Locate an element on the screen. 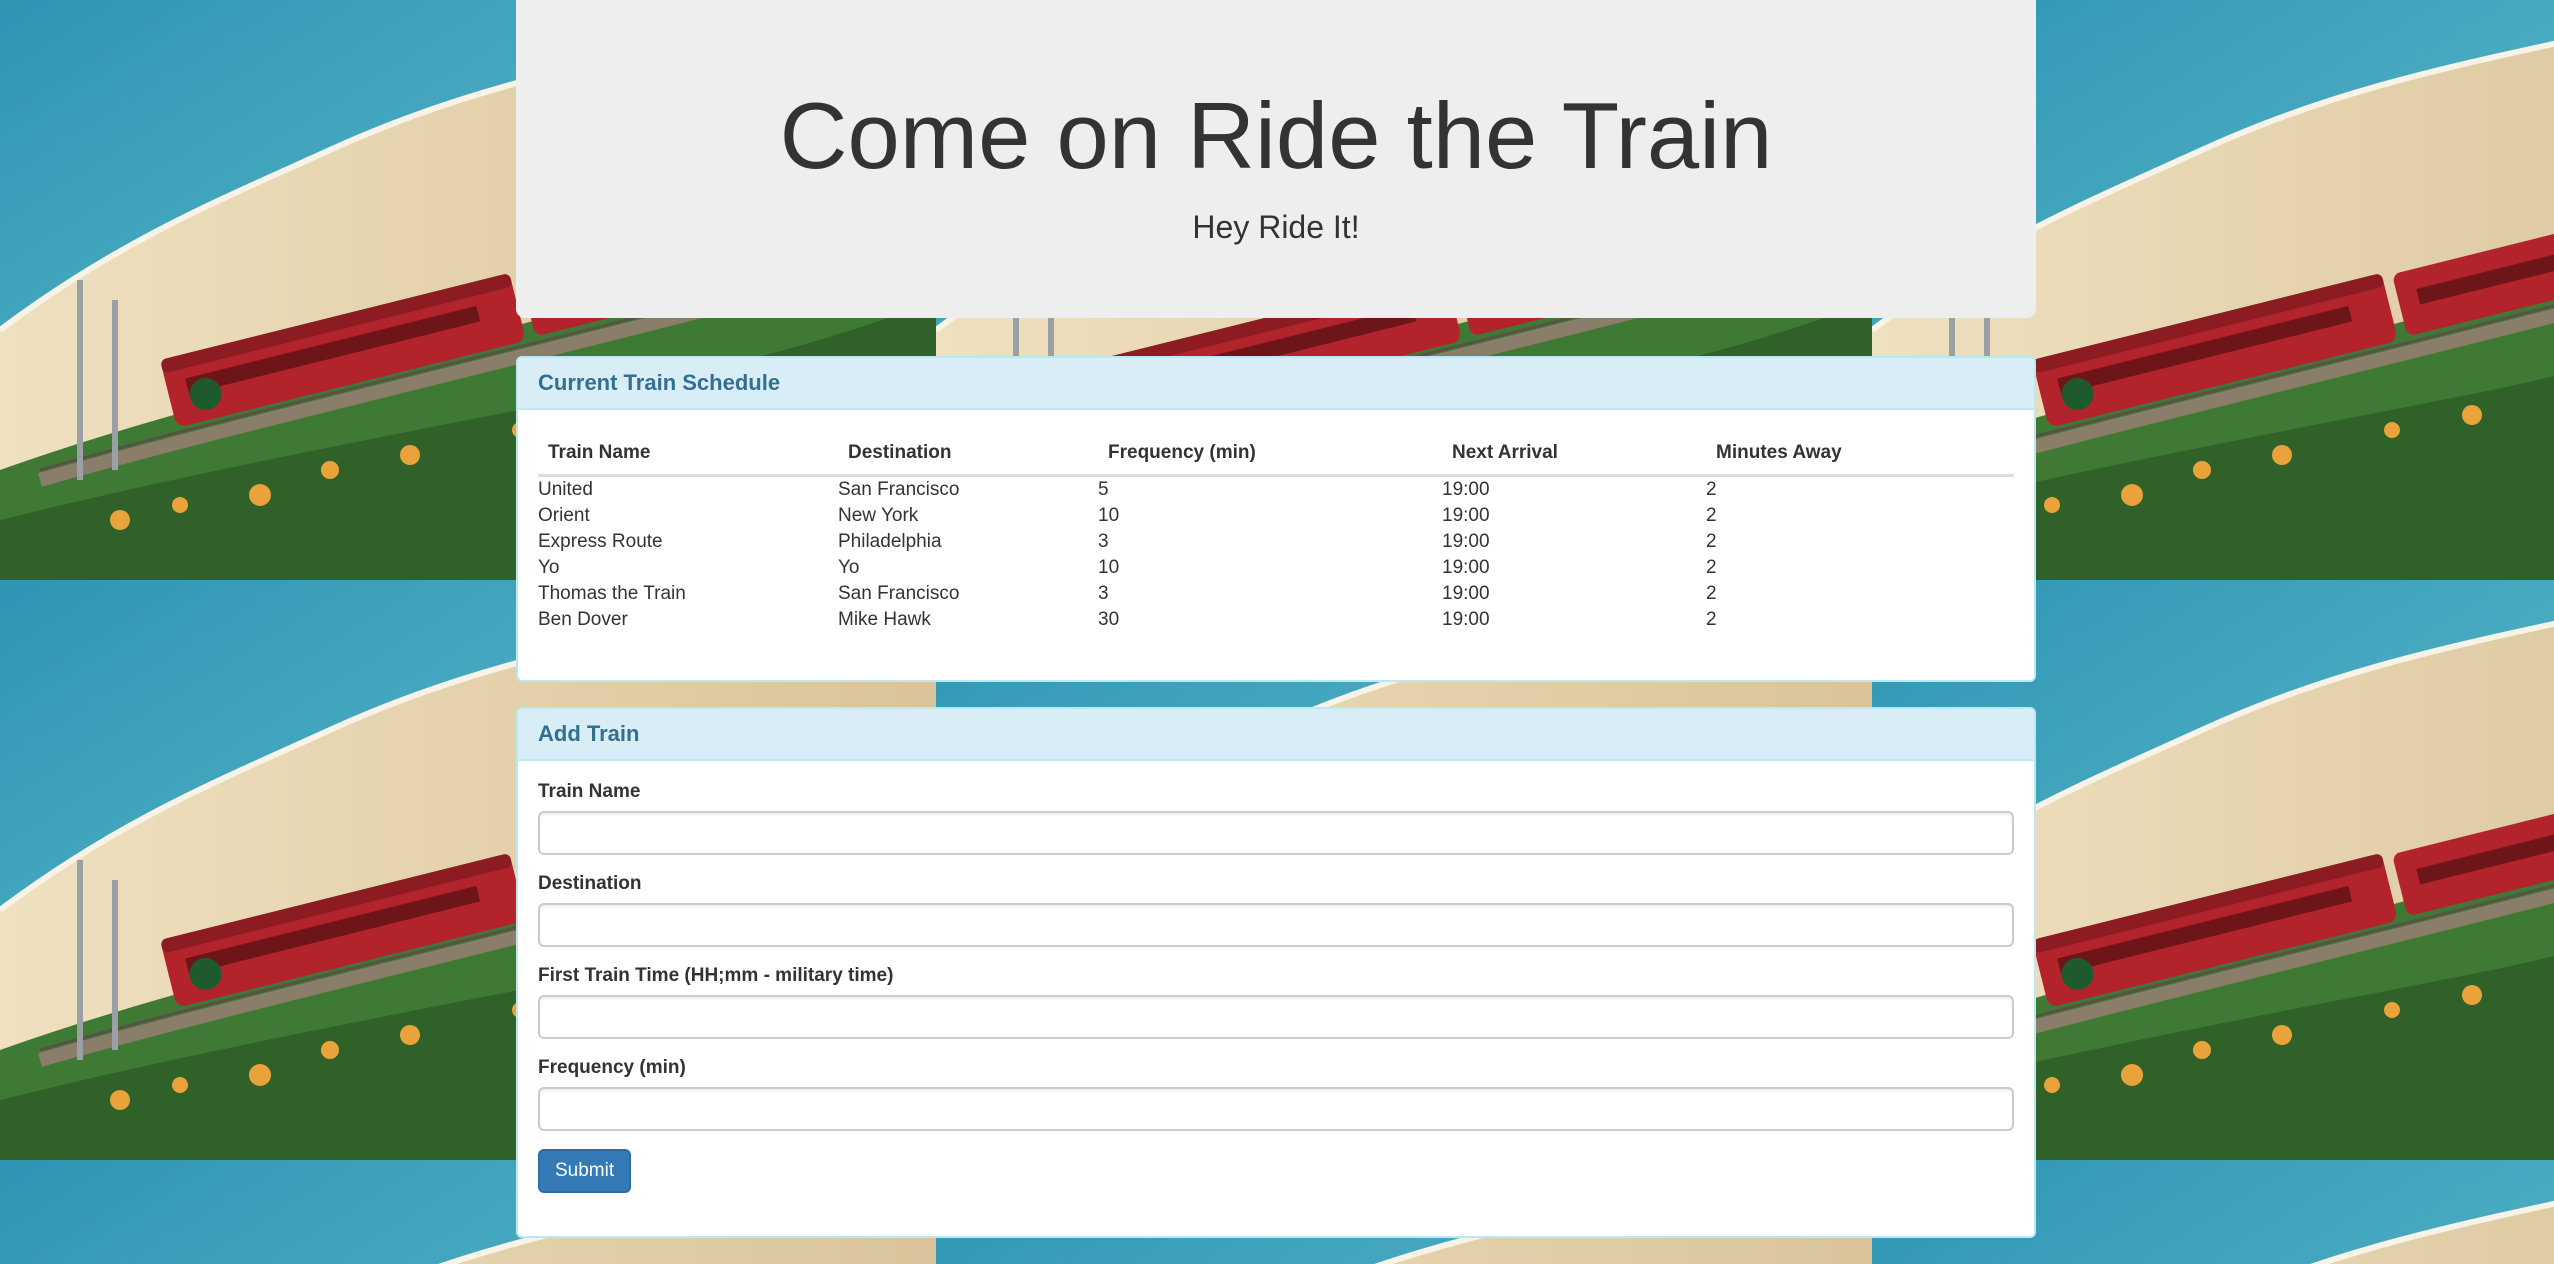 The width and height of the screenshot is (2554, 1264). submit-button: Submit is located at coordinates (585, 1171).